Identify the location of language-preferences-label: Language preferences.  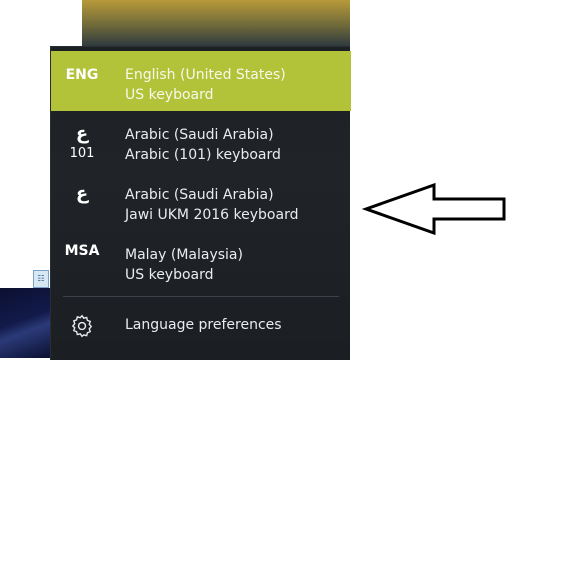
(203, 325).